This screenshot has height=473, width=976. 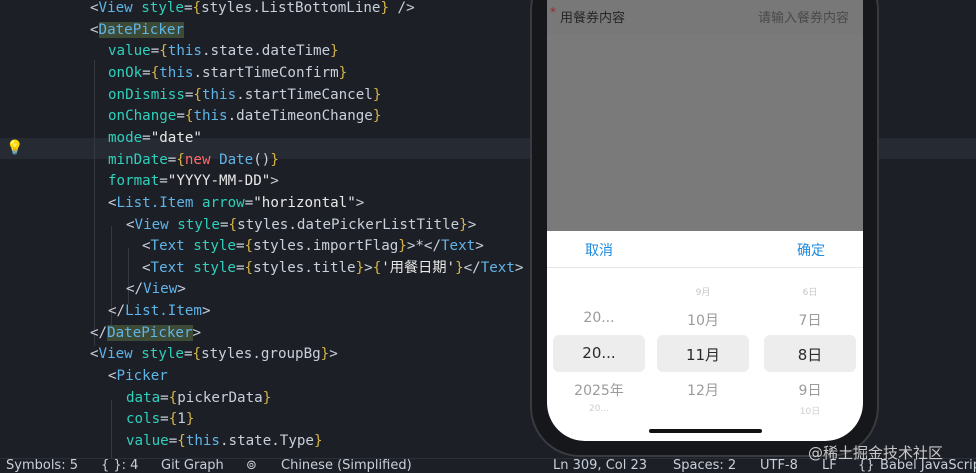 What do you see at coordinates (14, 148) in the screenshot?
I see `lightbulb-icon: 💡` at bounding box center [14, 148].